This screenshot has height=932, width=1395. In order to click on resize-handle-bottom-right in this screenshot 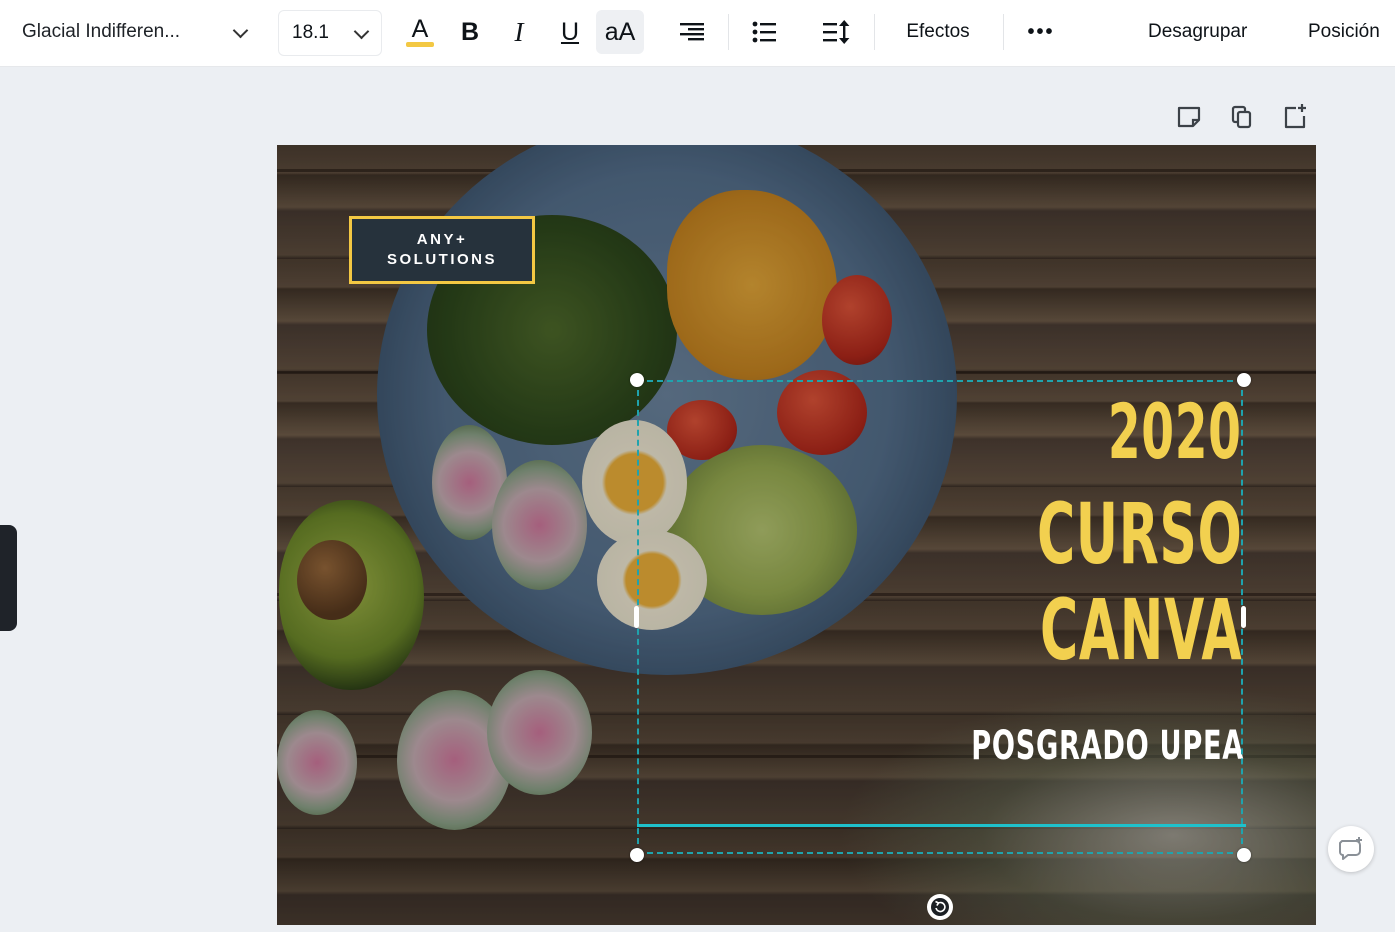, I will do `click(1244, 855)`.